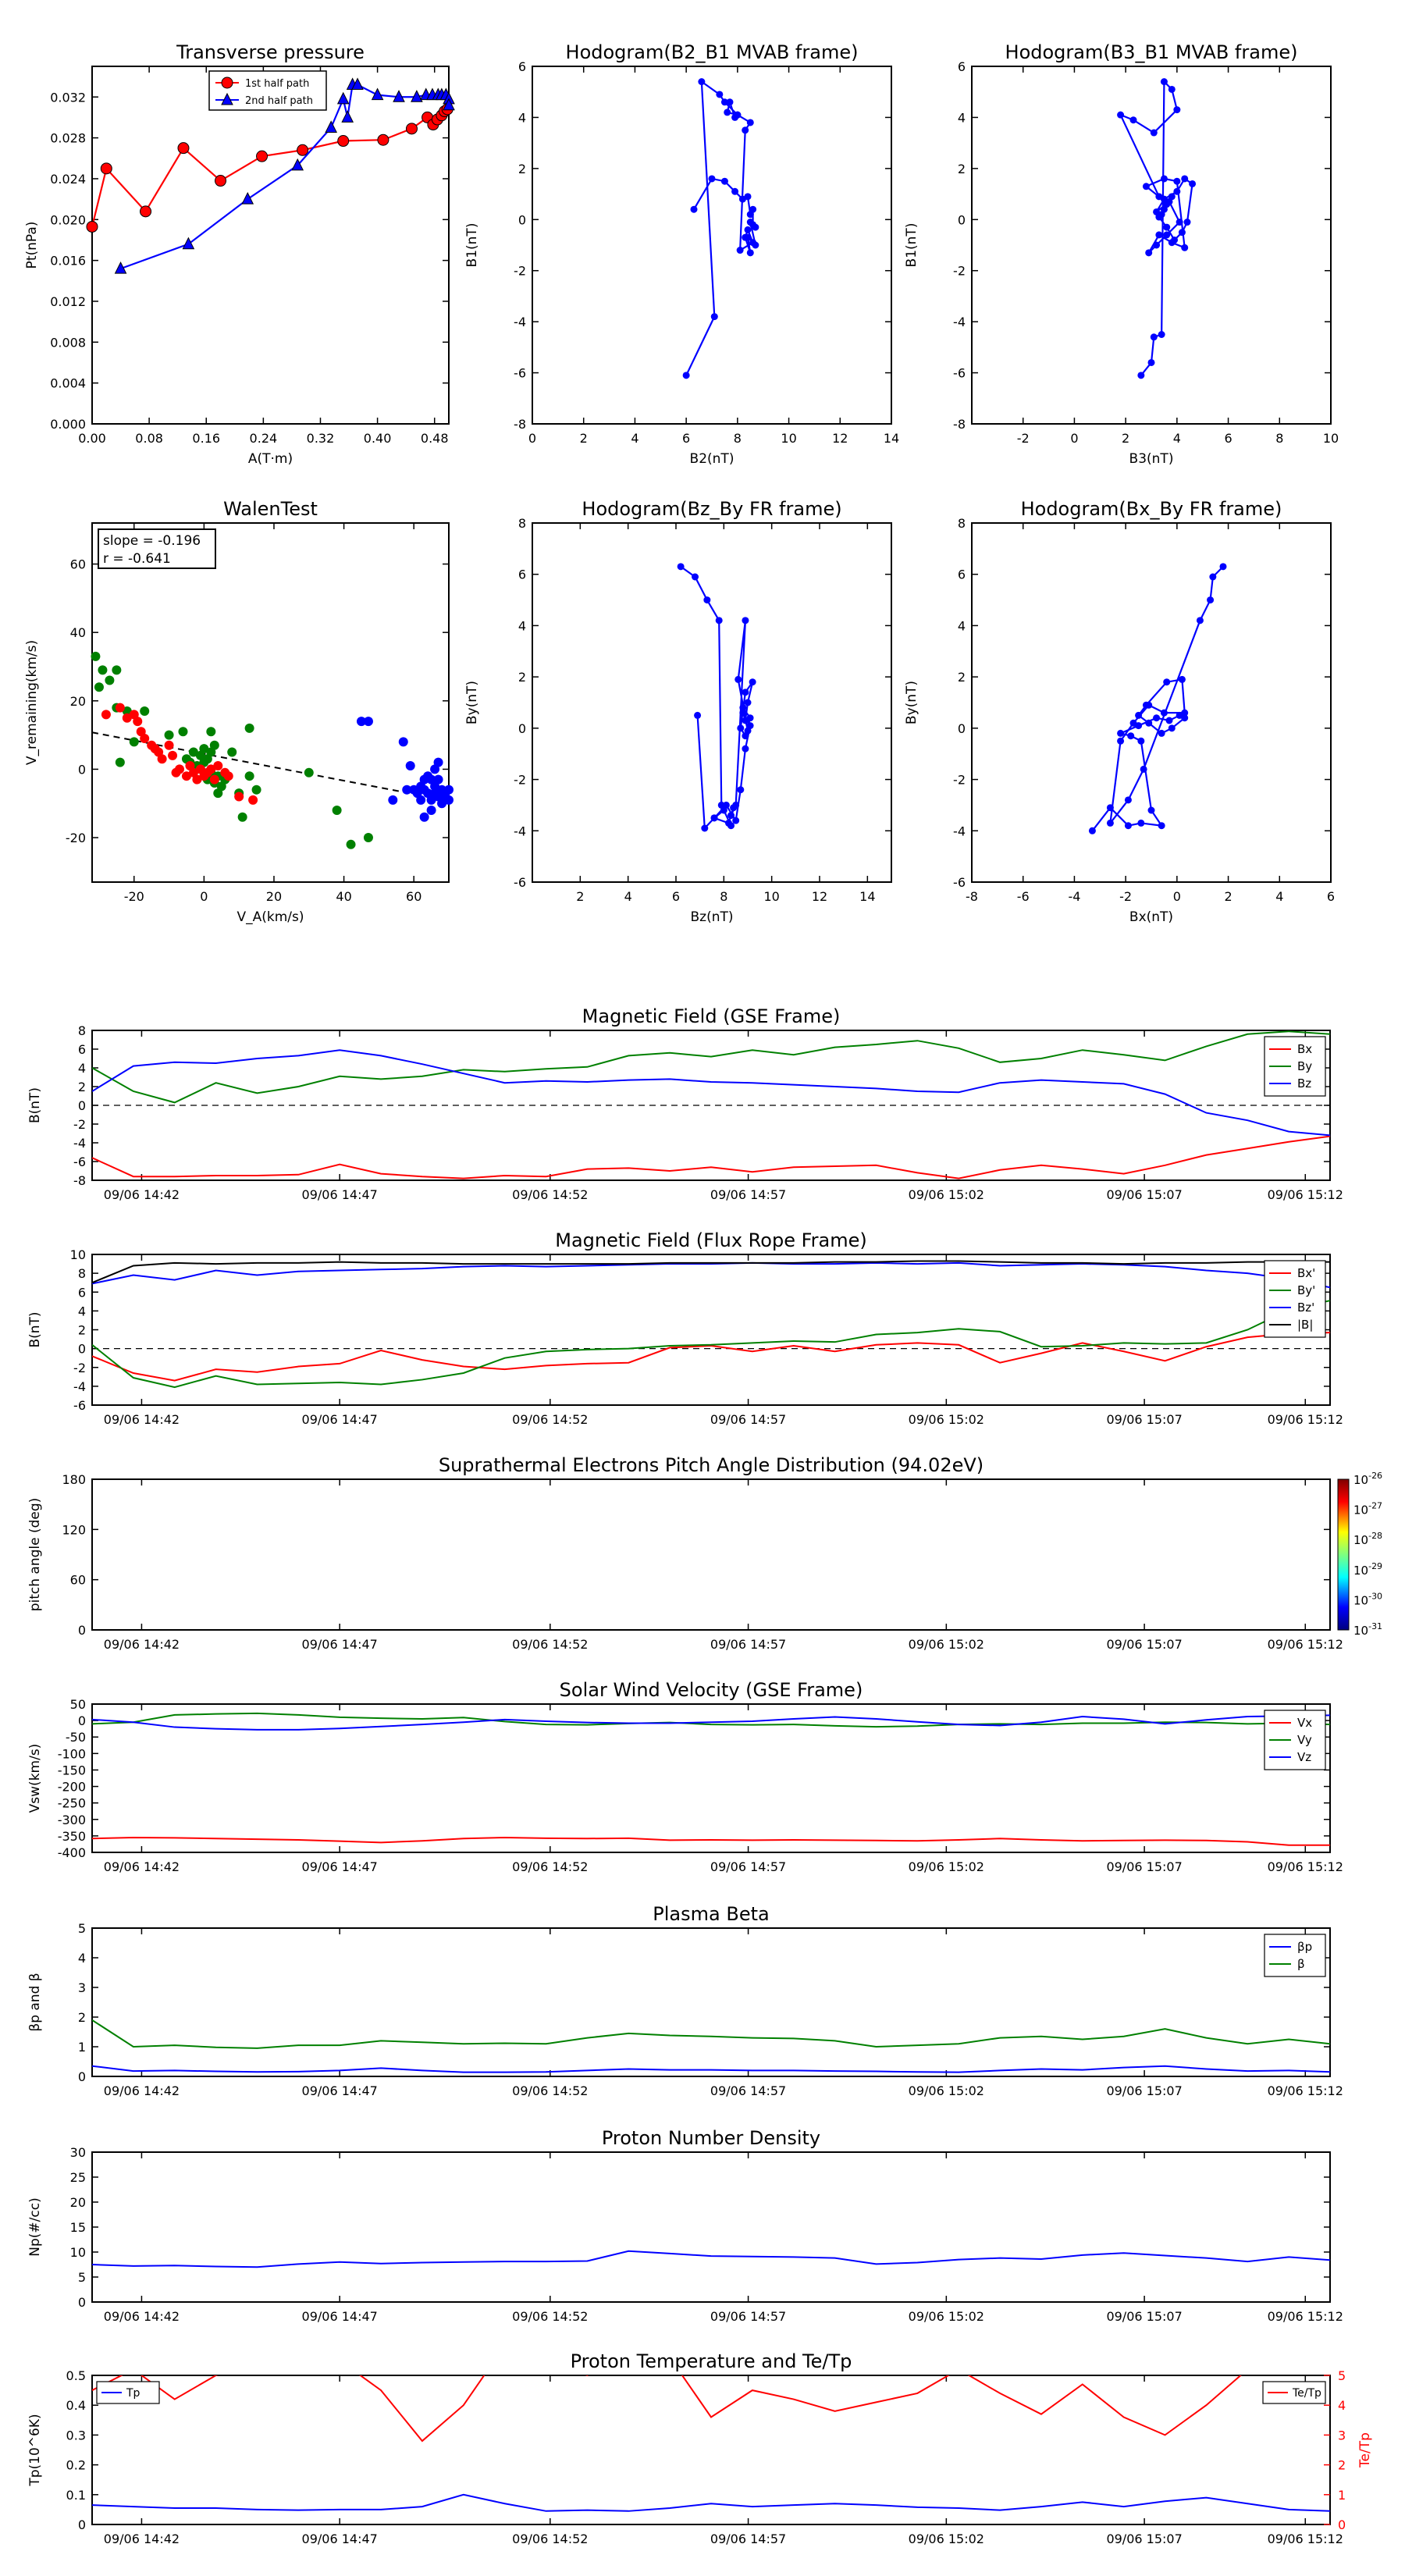 The image size is (1405, 2576). What do you see at coordinates (82, 1030) in the screenshot?
I see `y-tick-label: 8` at bounding box center [82, 1030].